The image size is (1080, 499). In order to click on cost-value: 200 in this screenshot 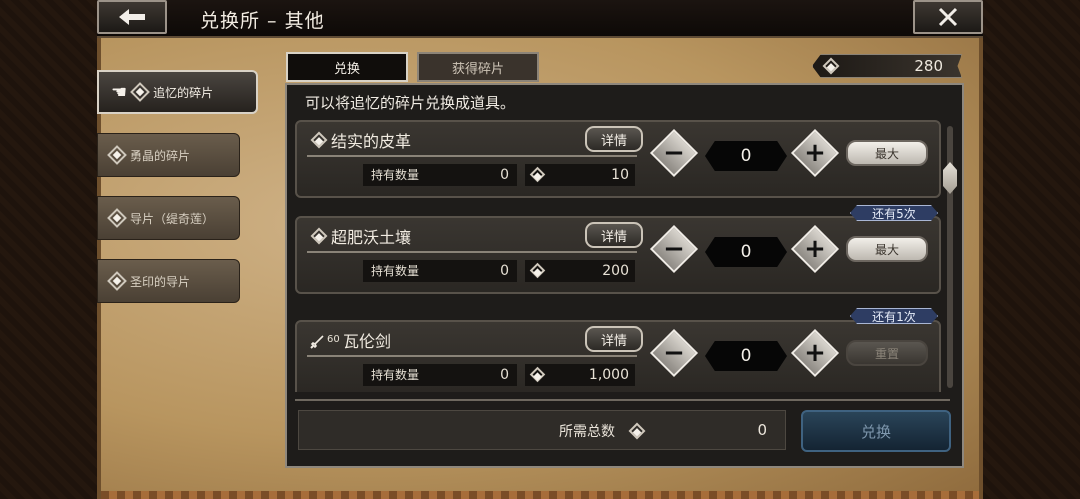, I will do `click(615, 271)`.